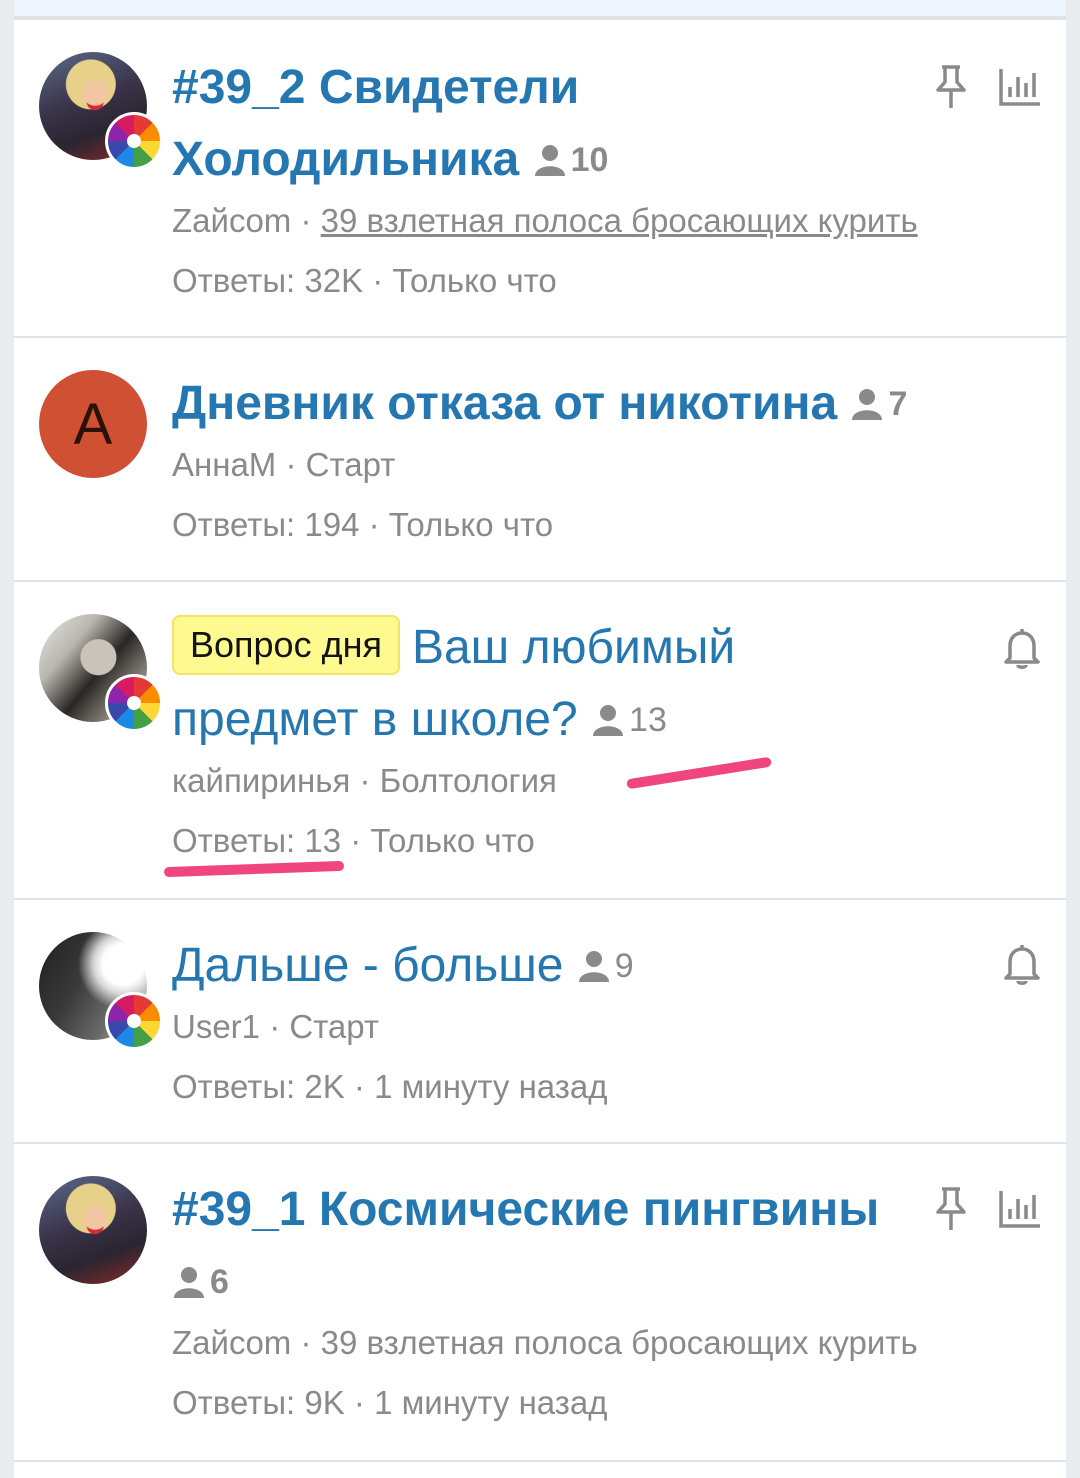 The height and width of the screenshot is (1478, 1080). What do you see at coordinates (570, 160) in the screenshot?
I see `participants-count: 10` at bounding box center [570, 160].